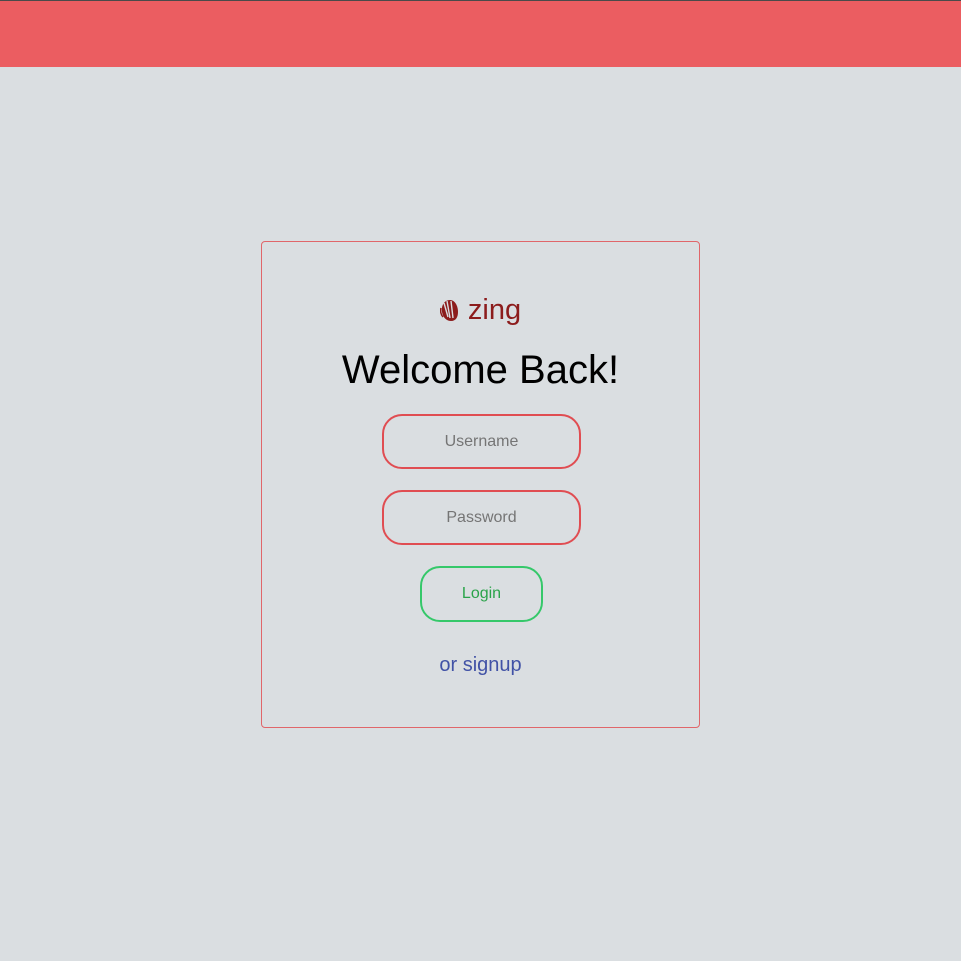  I want to click on top-header-bar, so click(480, 33).